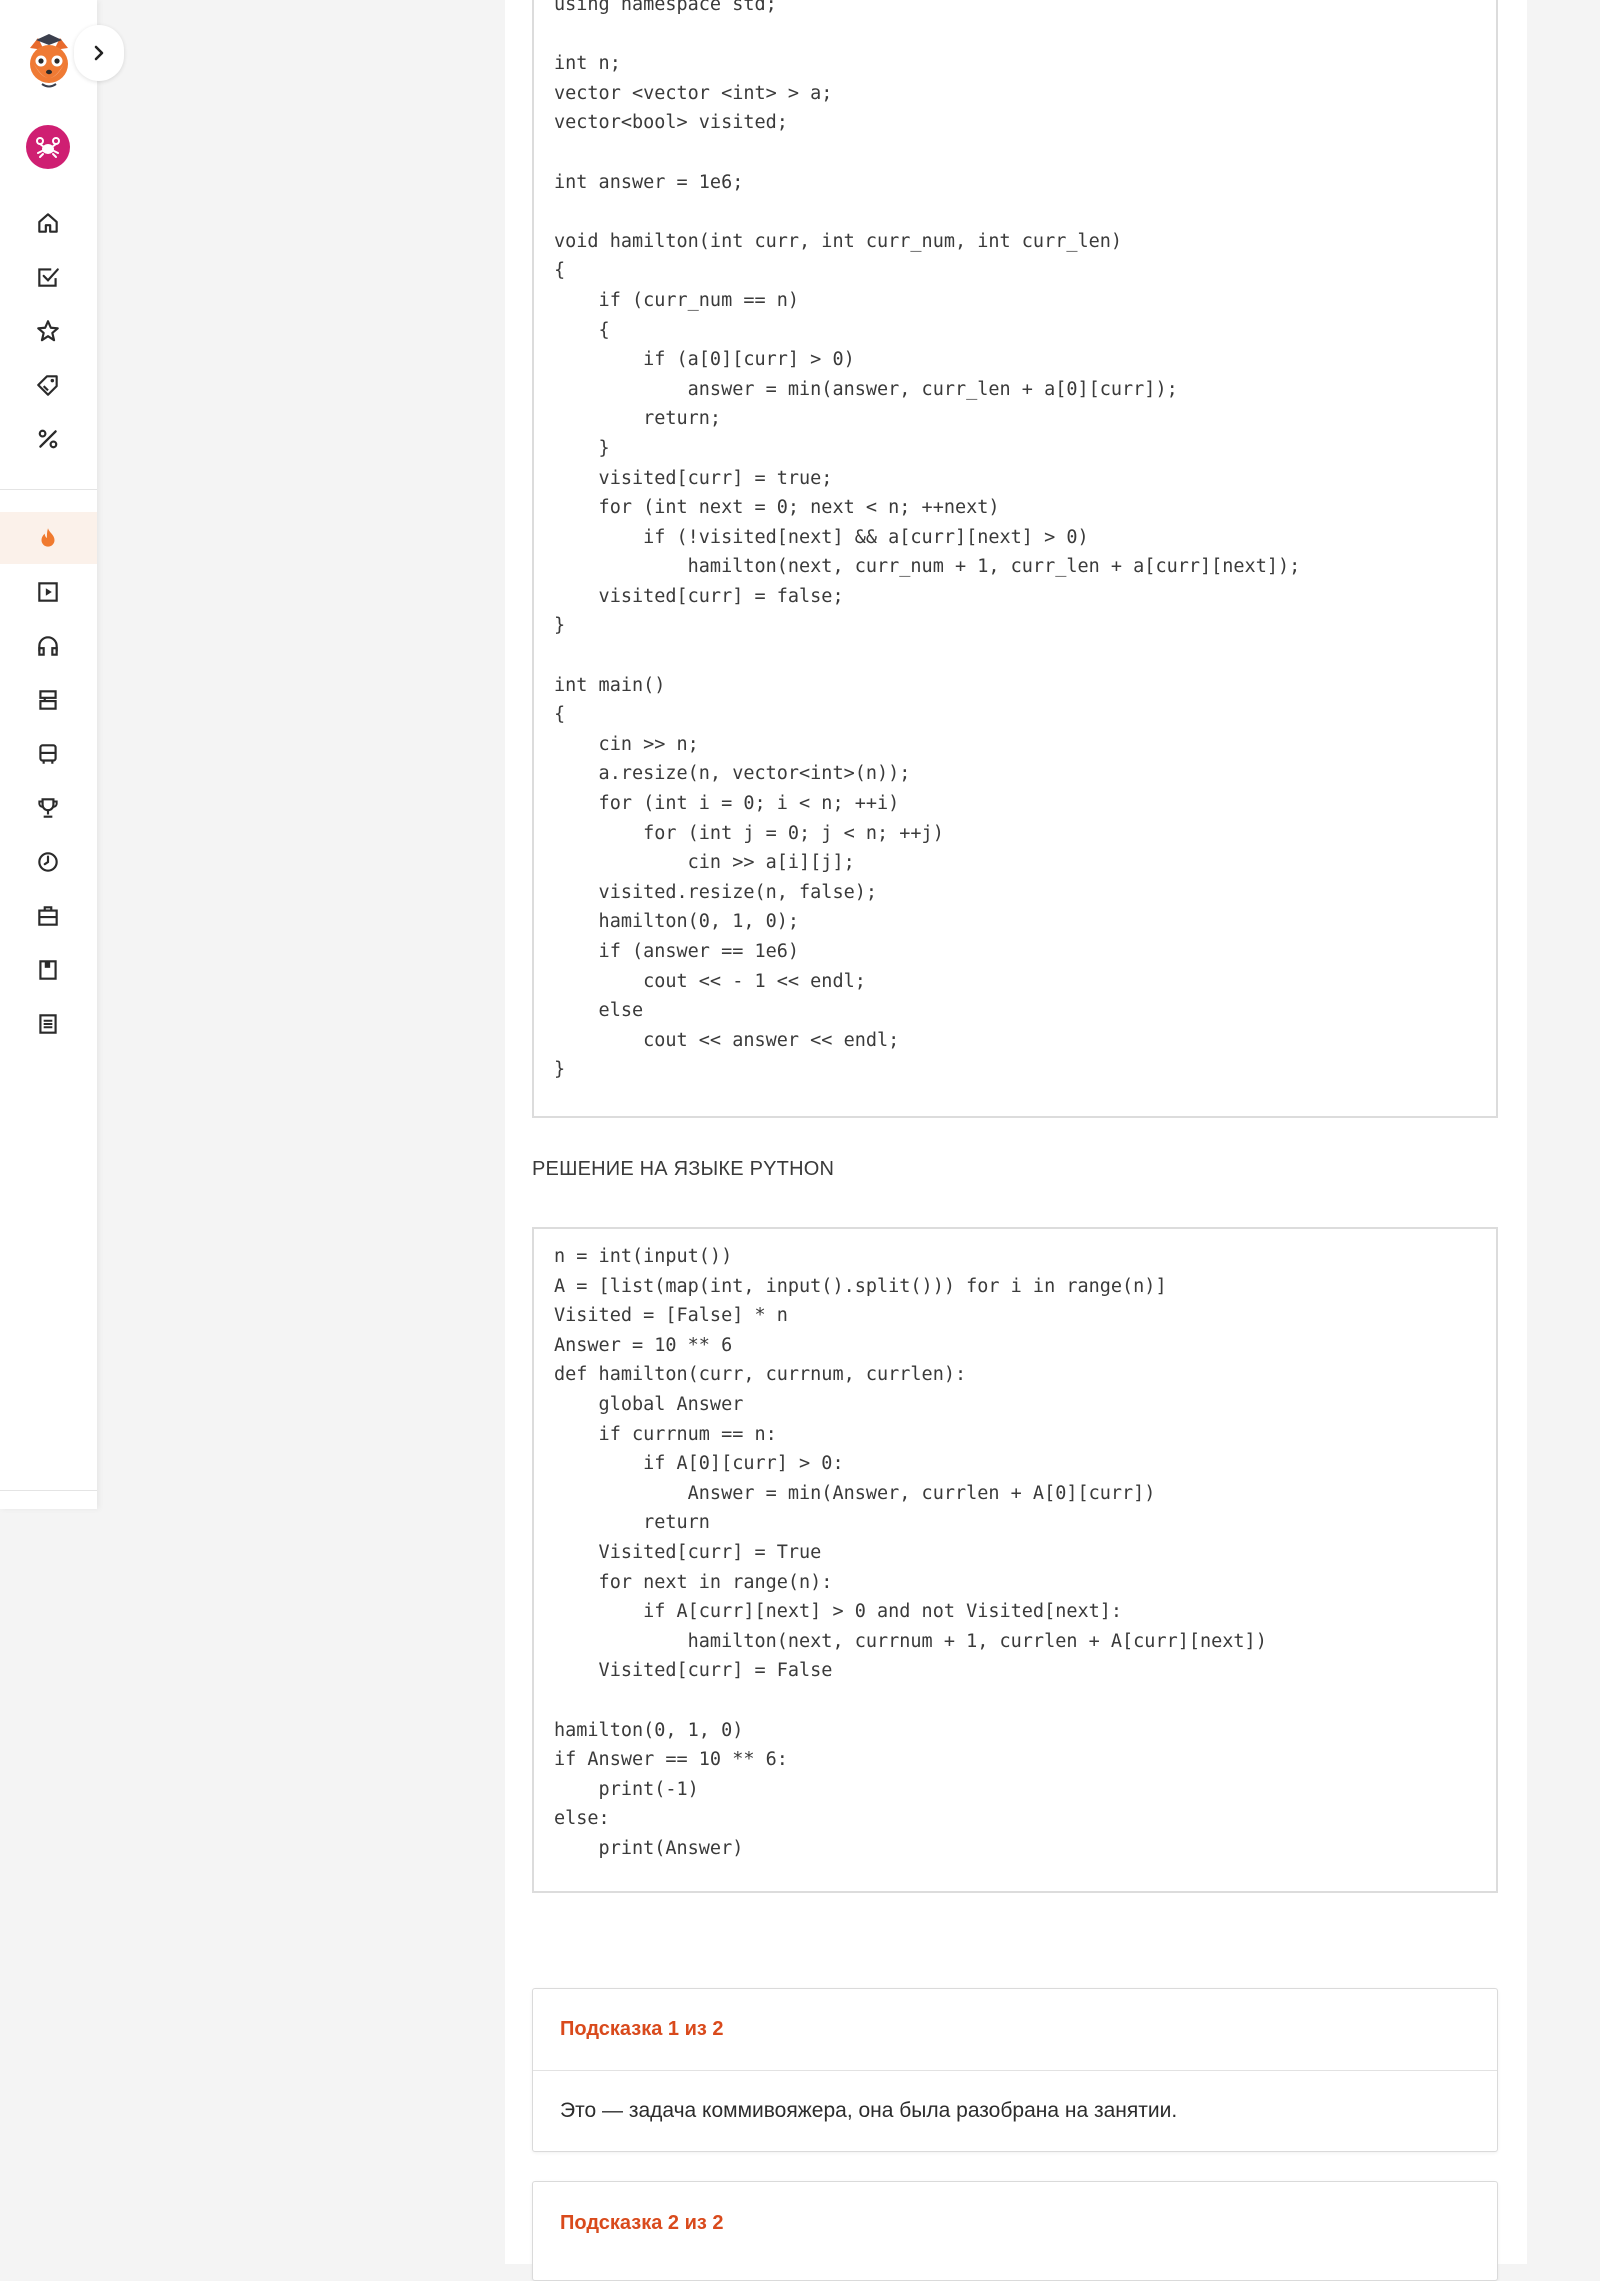 The image size is (1600, 2281). I want to click on sidebar-expand-button, so click(99, 53).